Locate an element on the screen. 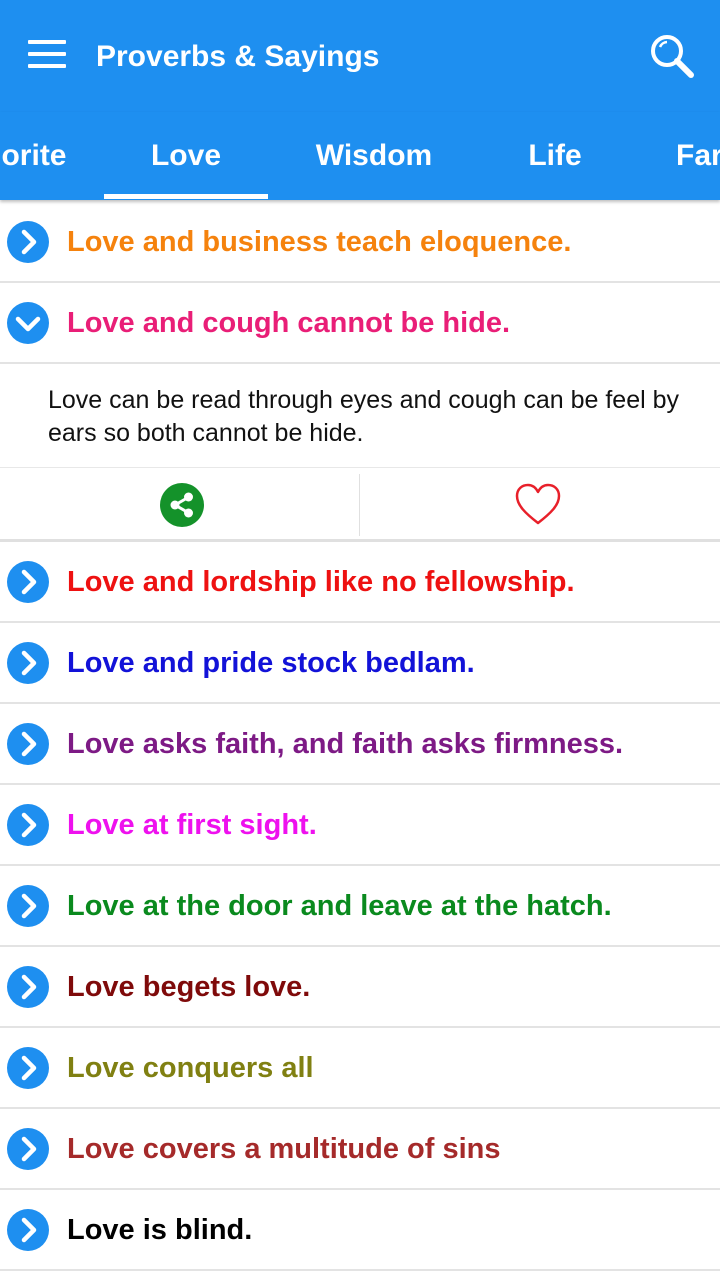 This screenshot has height=1280, width=720. list-item-expanded: Love and cough cannot be hide. is located at coordinates (360, 323).